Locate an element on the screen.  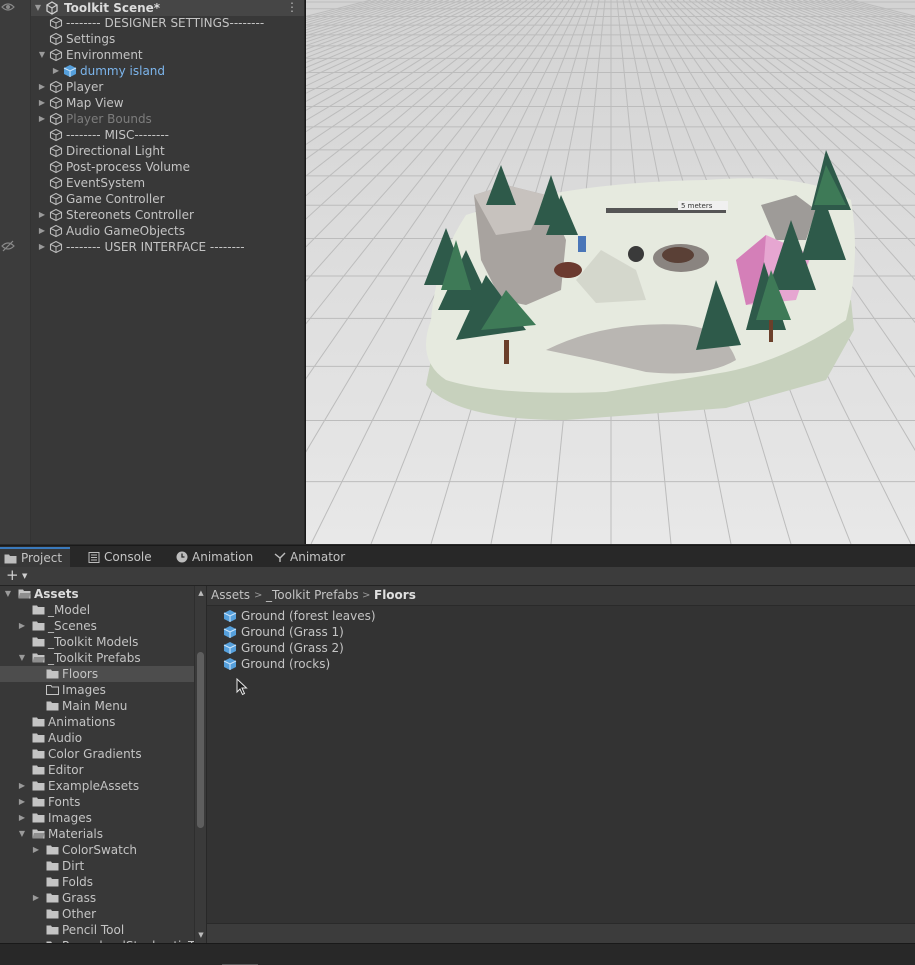
hierarchy-item-stereonets-controller: ▶ Stereonets Controller is located at coordinates (167, 215).